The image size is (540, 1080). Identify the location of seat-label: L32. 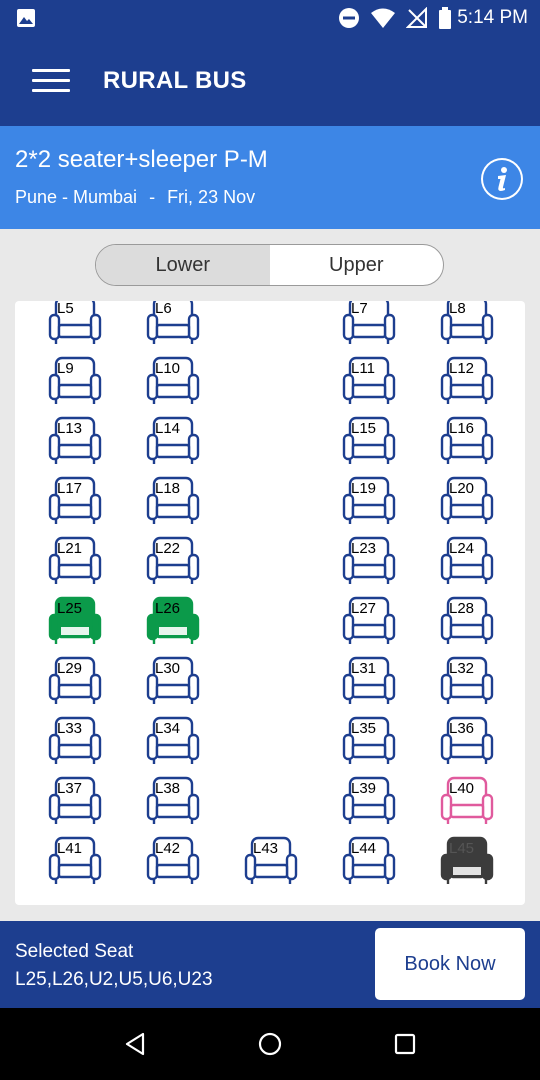
(462, 668).